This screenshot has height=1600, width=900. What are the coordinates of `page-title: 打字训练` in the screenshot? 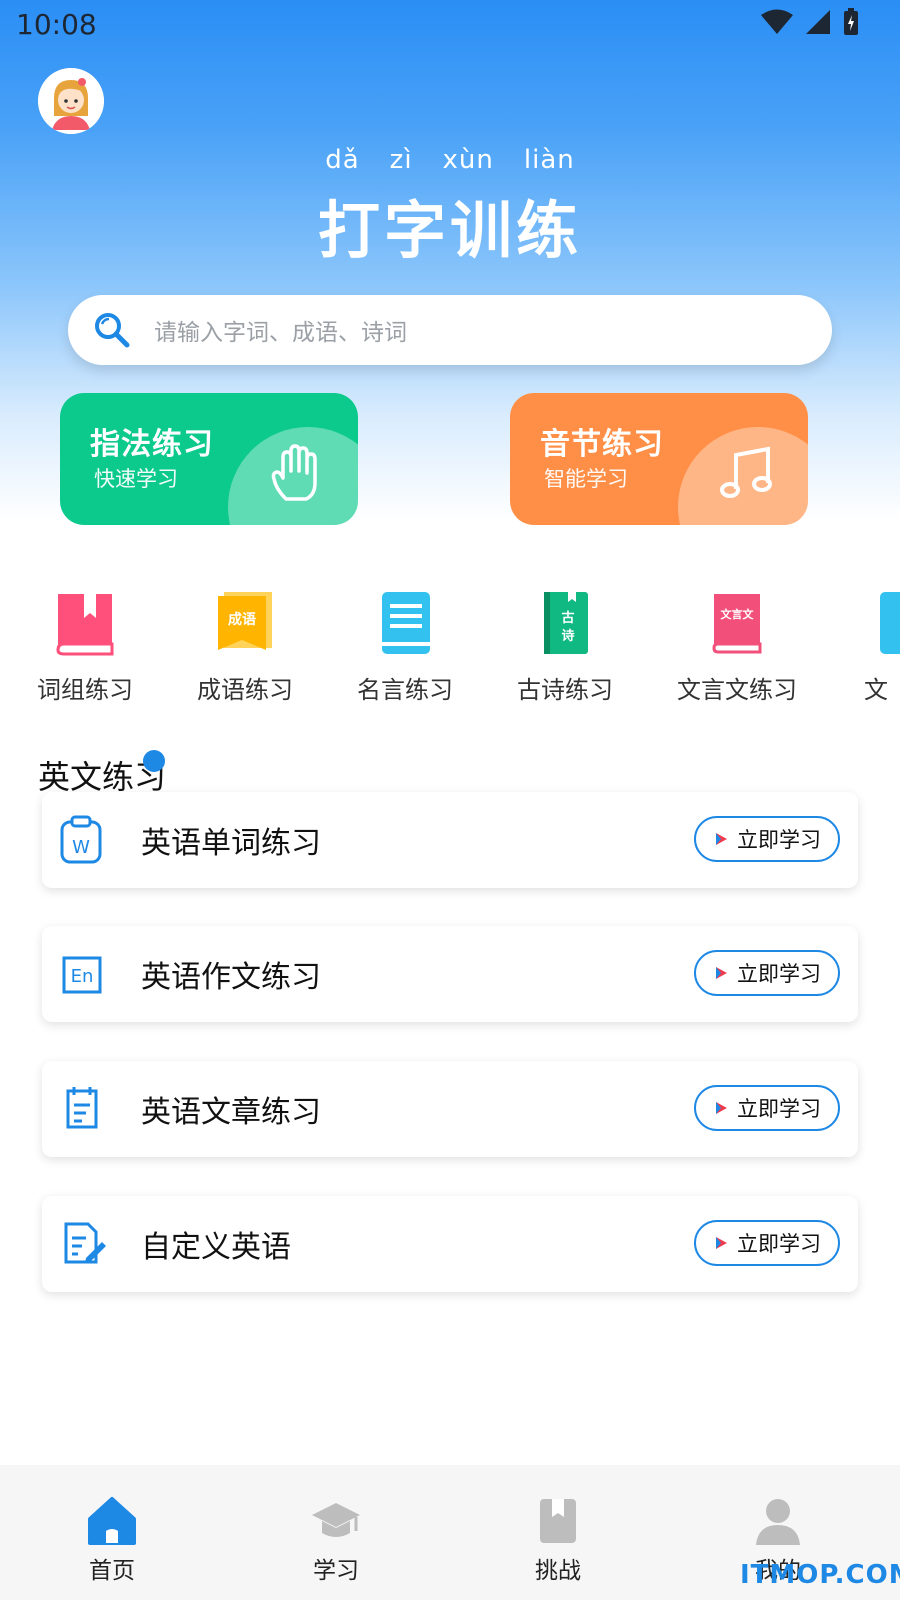 It's located at (449, 230).